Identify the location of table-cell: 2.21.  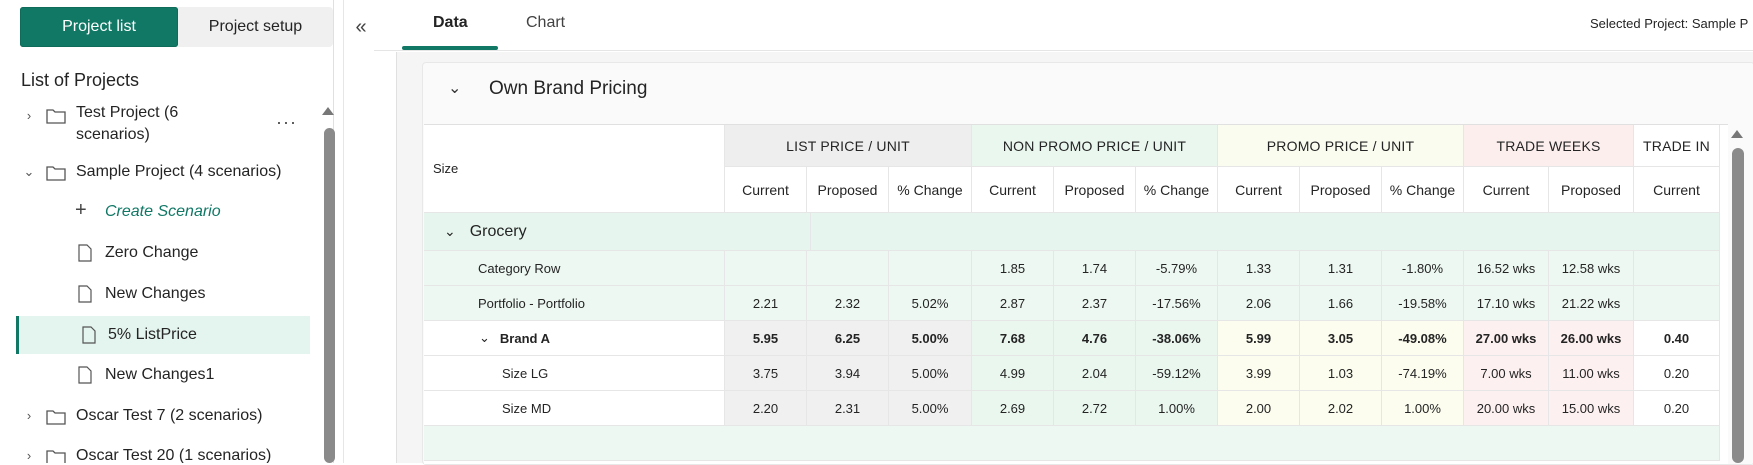
(766, 303).